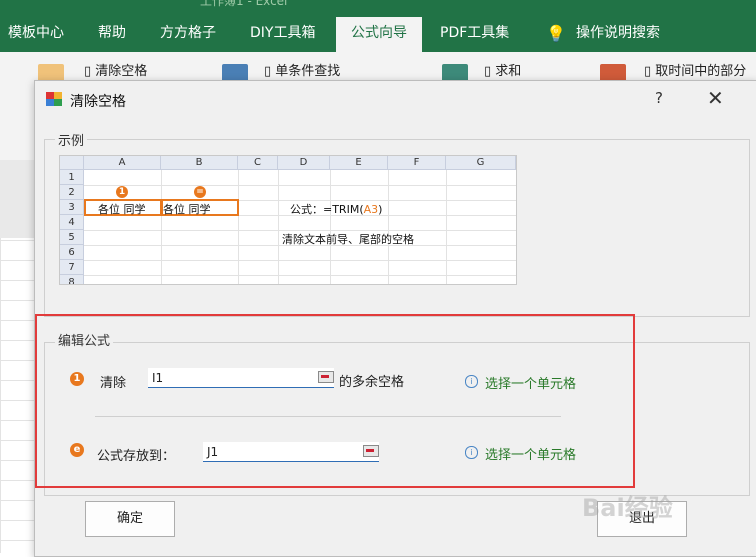  Describe the element at coordinates (244, 4) in the screenshot. I see `window-title: 工作簿1 - Excel` at that location.